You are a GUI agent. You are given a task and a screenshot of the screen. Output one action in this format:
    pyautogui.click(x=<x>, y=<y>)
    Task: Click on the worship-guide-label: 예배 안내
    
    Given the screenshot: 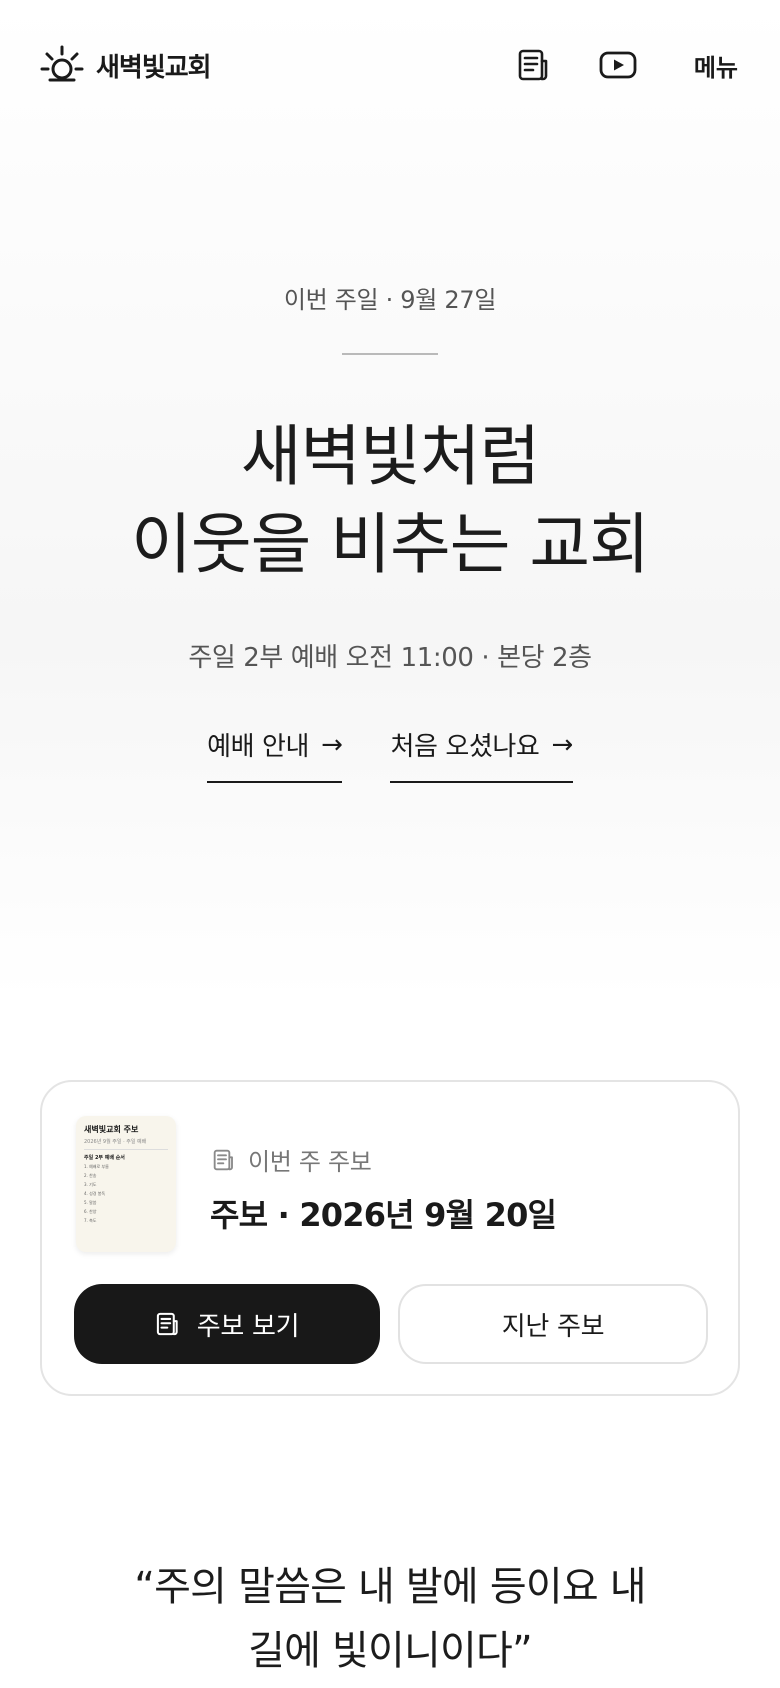 What is the action you would take?
    pyautogui.click(x=258, y=747)
    